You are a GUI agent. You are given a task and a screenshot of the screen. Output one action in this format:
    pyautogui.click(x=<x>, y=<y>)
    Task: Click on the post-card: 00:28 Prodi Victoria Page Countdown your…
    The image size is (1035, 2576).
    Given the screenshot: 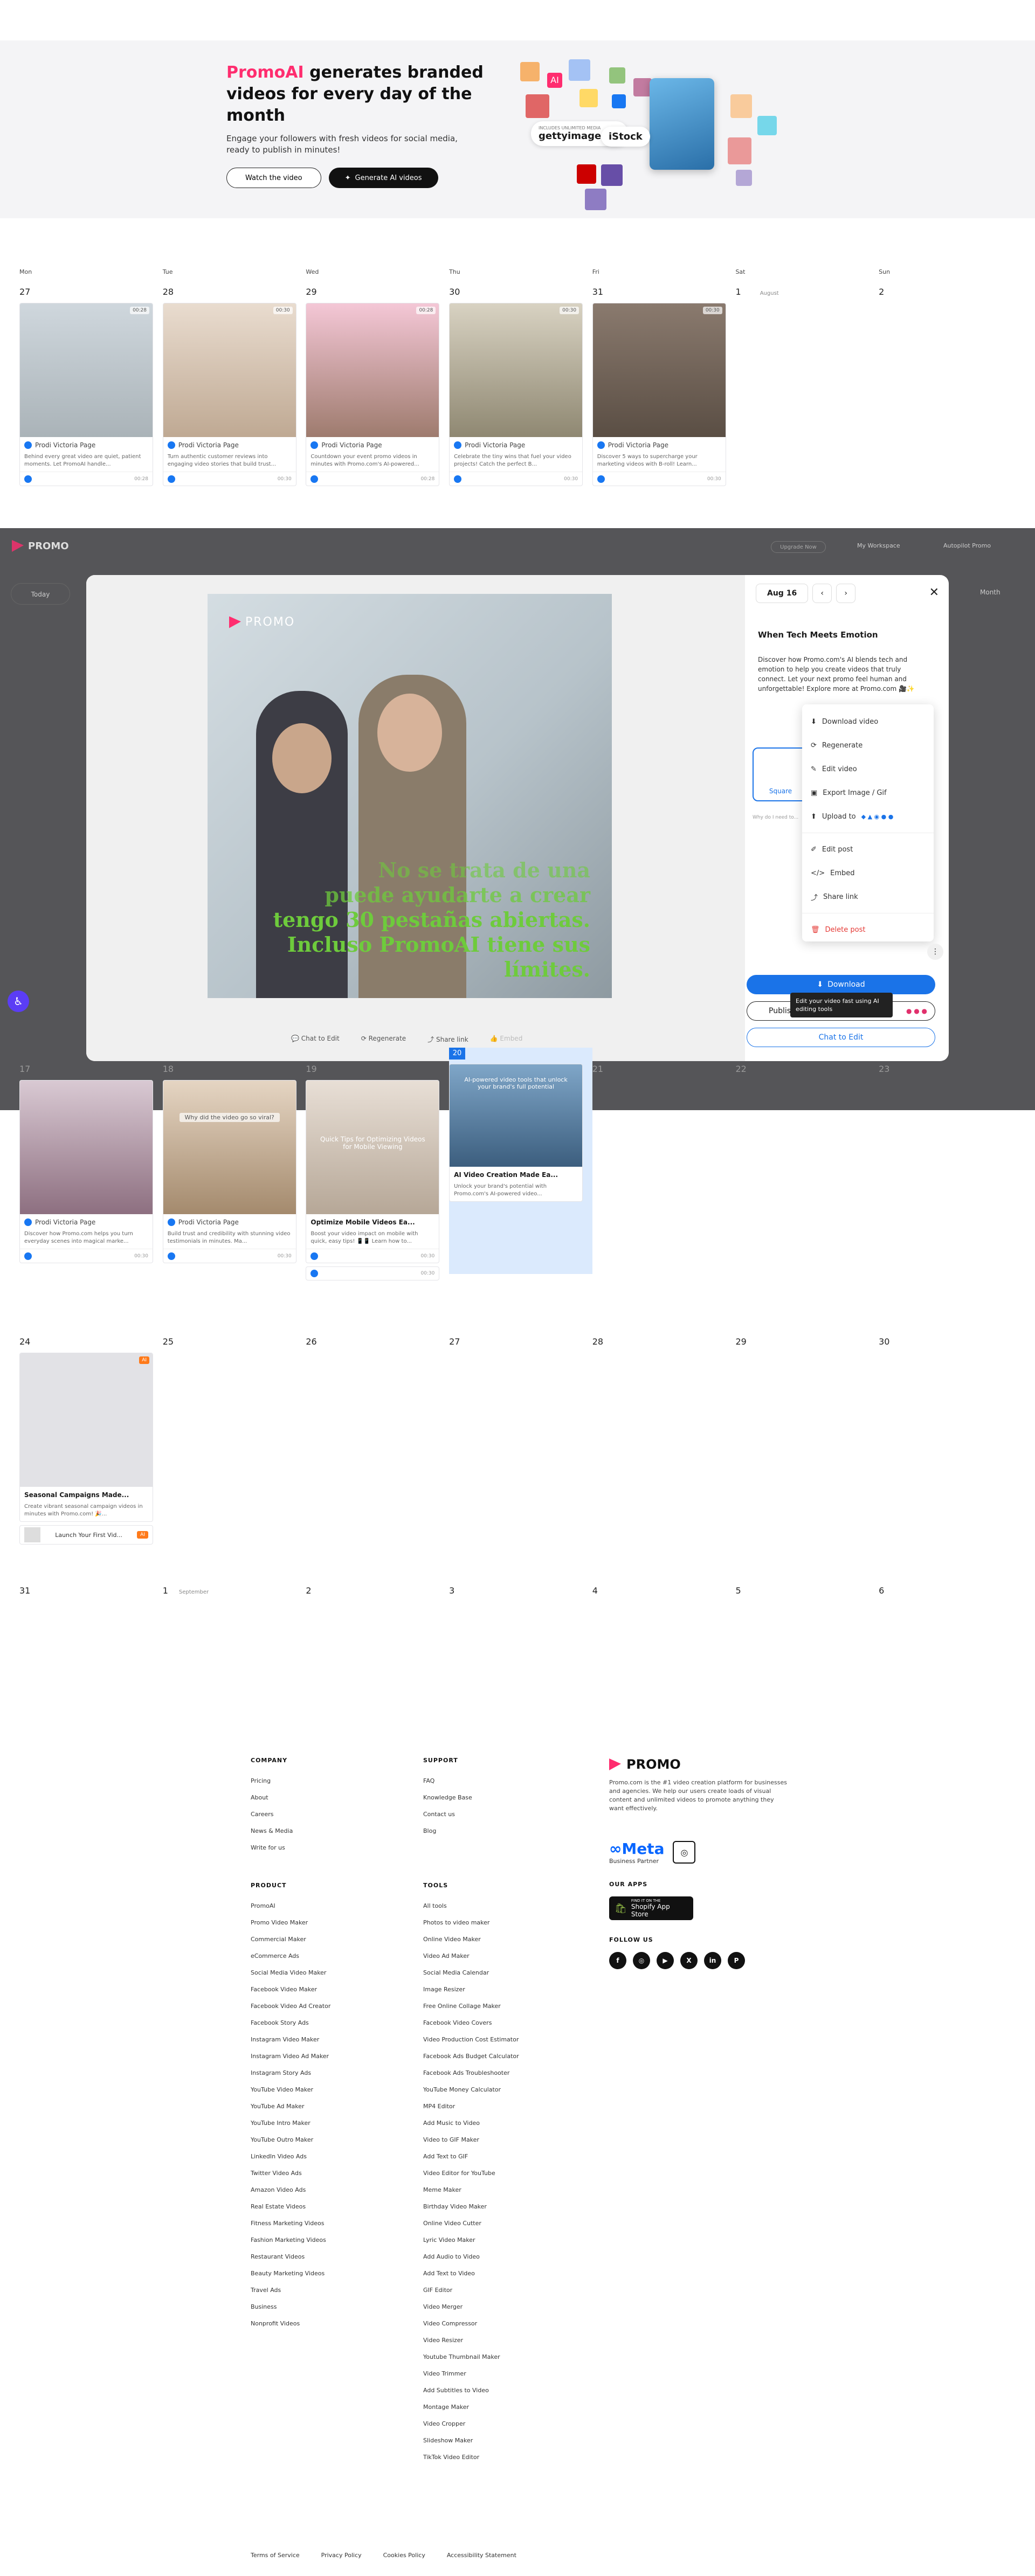 What is the action you would take?
    pyautogui.click(x=373, y=394)
    